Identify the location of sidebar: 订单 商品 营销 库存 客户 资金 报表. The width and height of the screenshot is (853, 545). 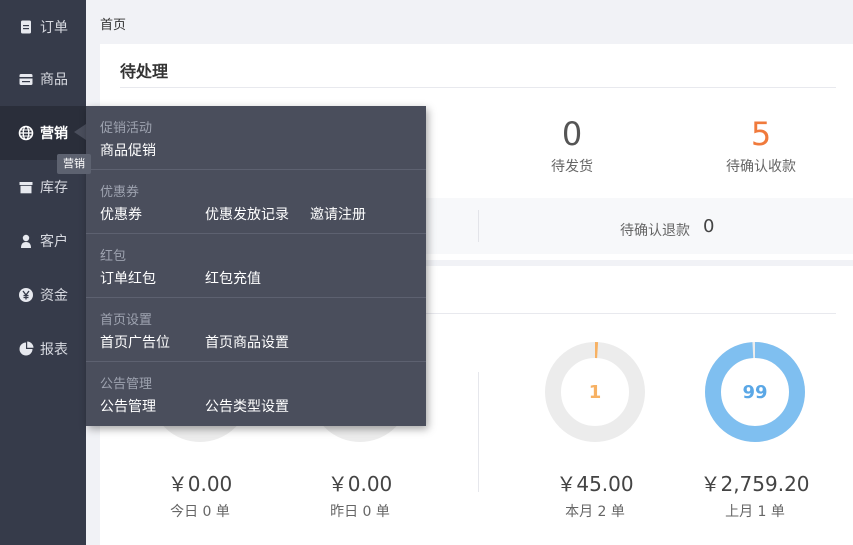
(43, 272).